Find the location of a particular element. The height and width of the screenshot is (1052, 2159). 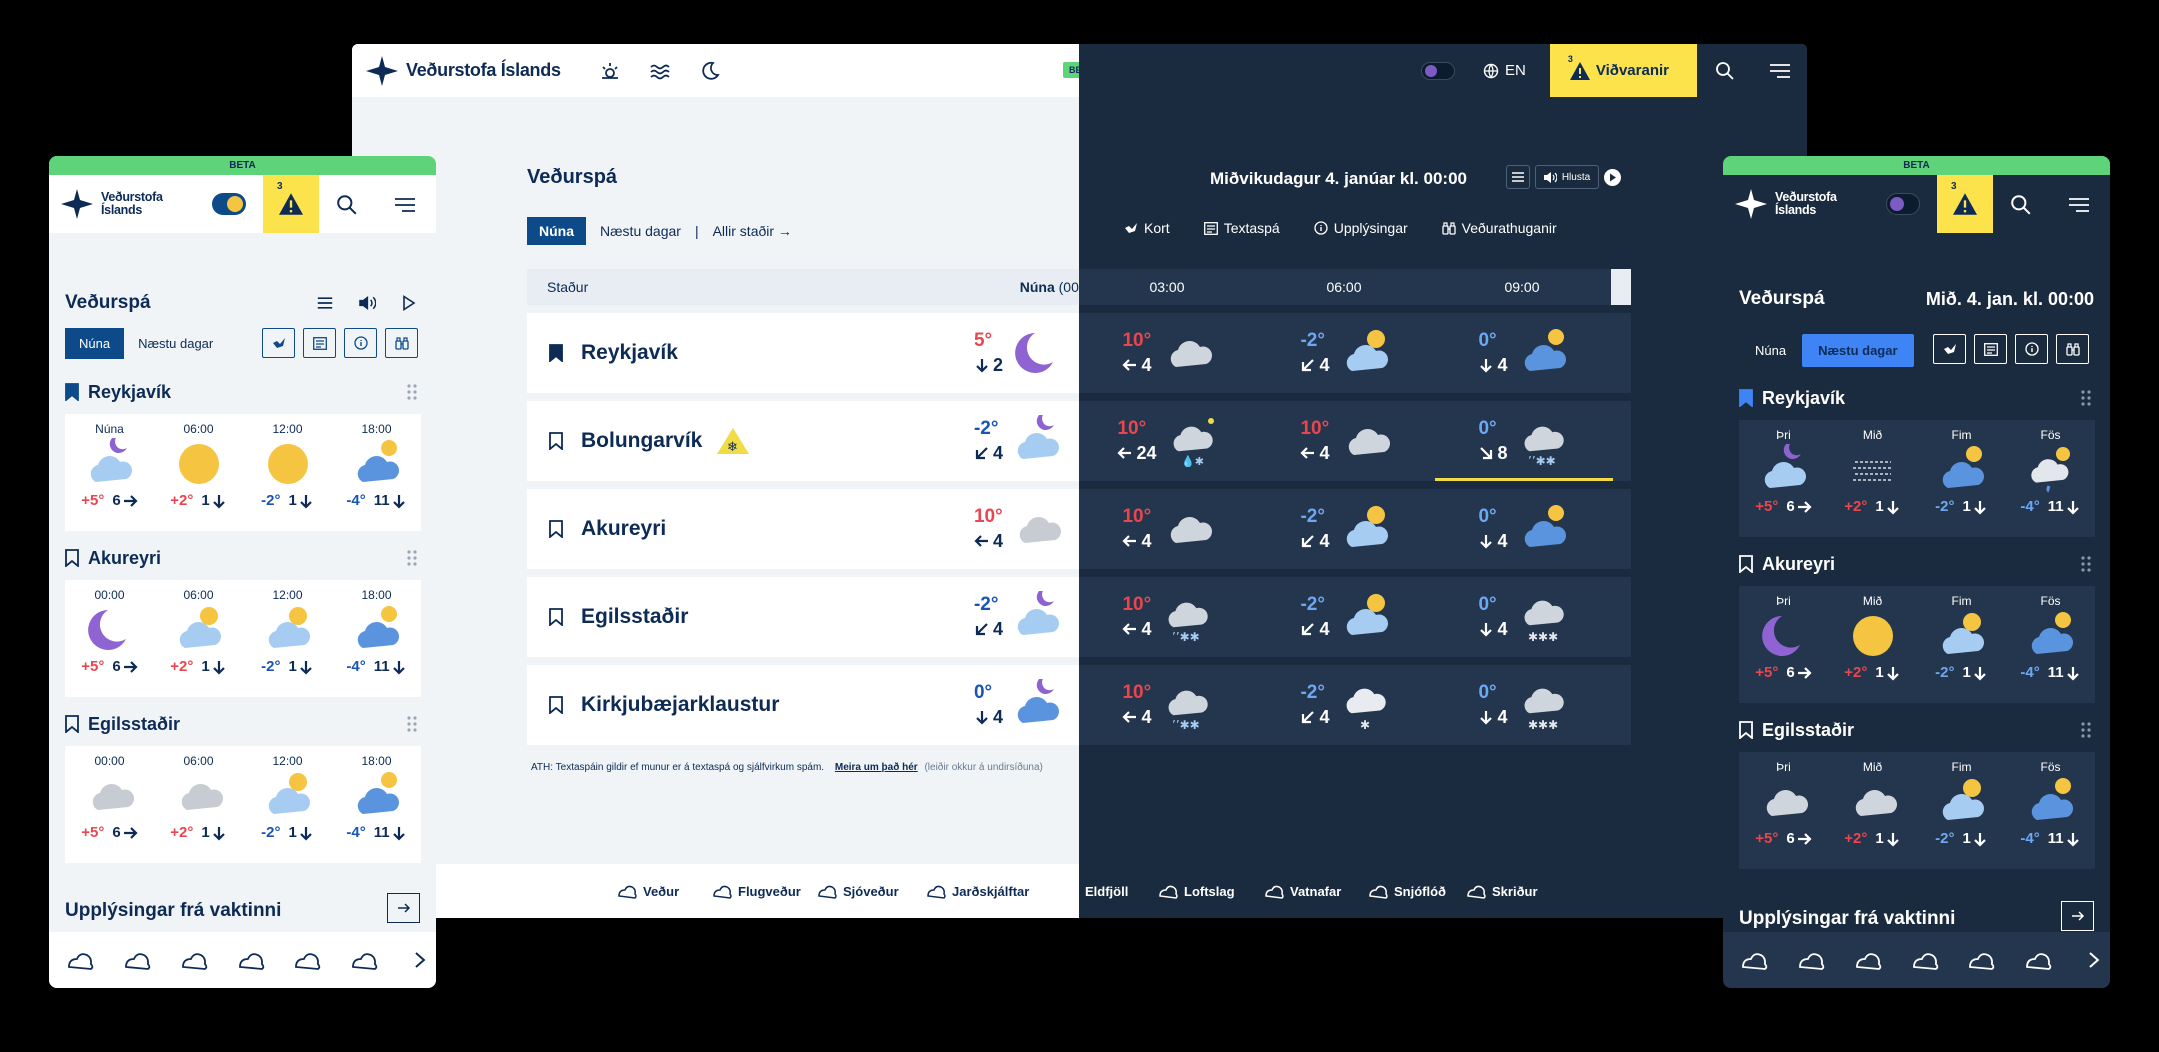

listen-button: Hlusta is located at coordinates (1567, 177).